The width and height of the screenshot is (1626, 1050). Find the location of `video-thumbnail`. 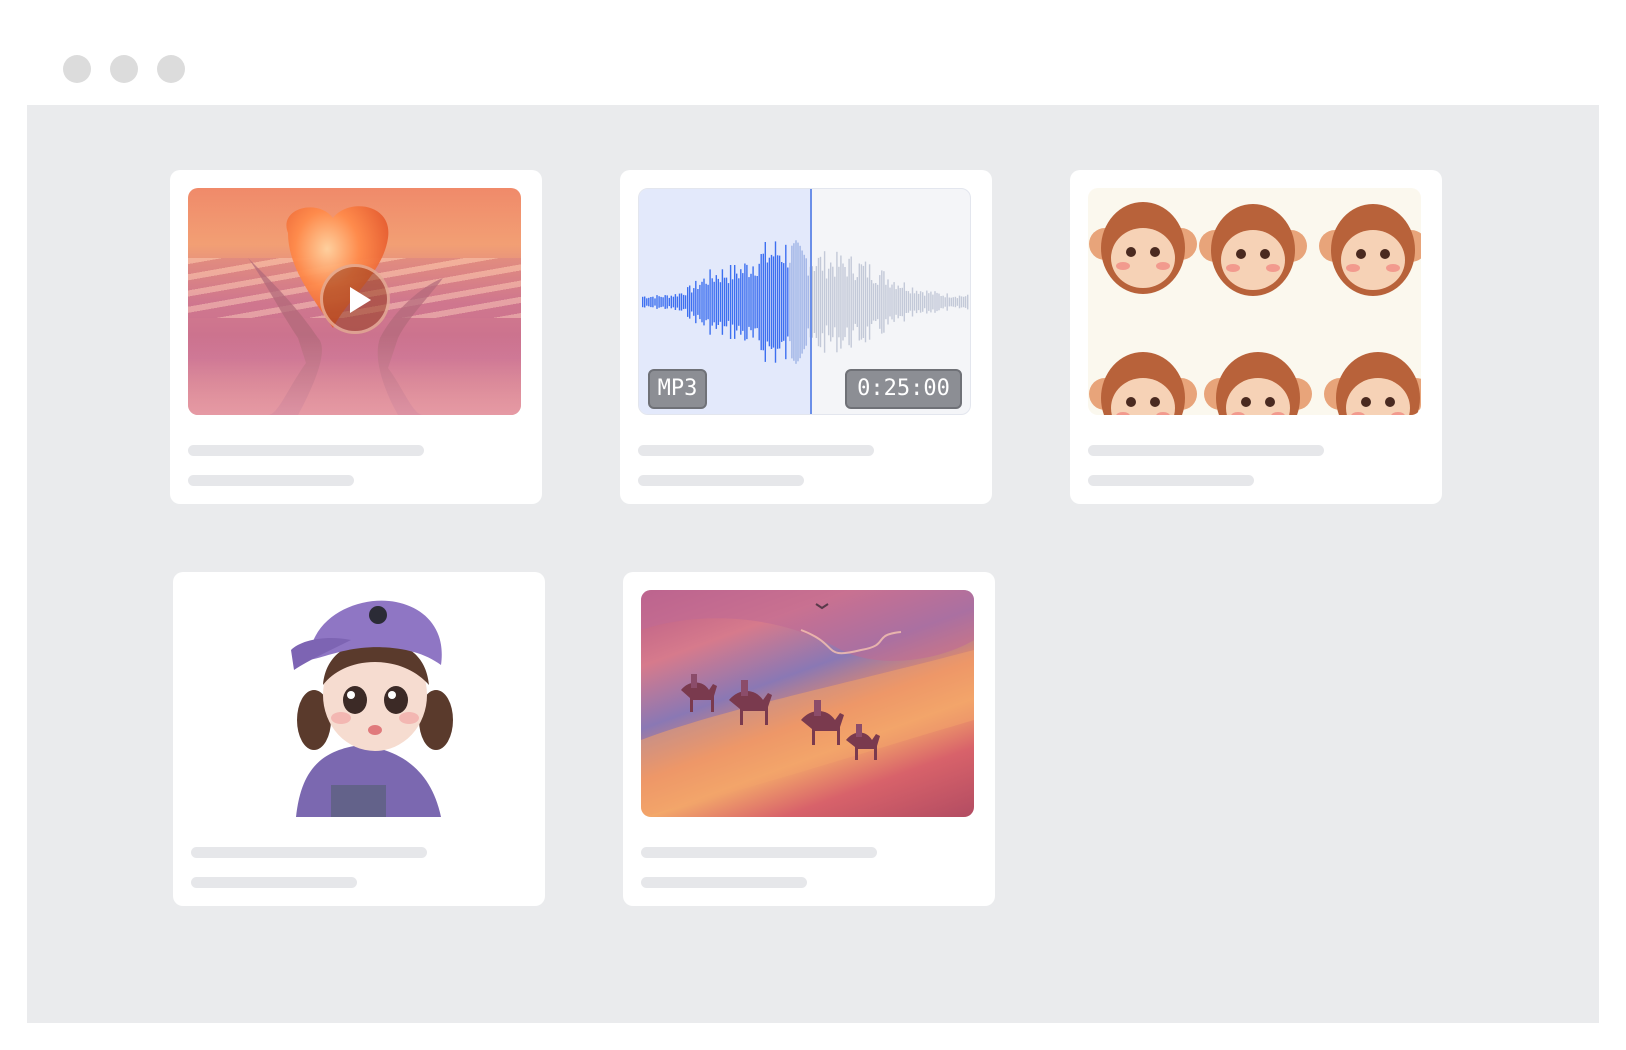

video-thumbnail is located at coordinates (354, 301).